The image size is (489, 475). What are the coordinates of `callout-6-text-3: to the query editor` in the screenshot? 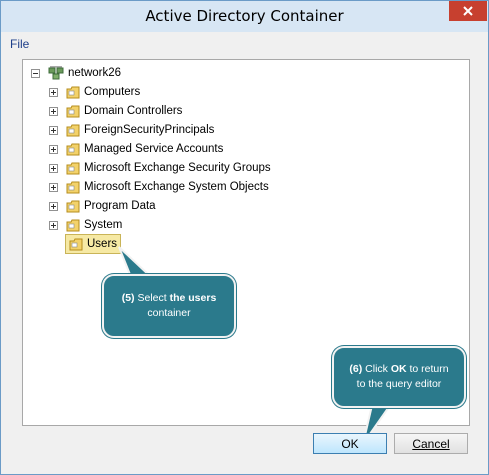 It's located at (399, 384).